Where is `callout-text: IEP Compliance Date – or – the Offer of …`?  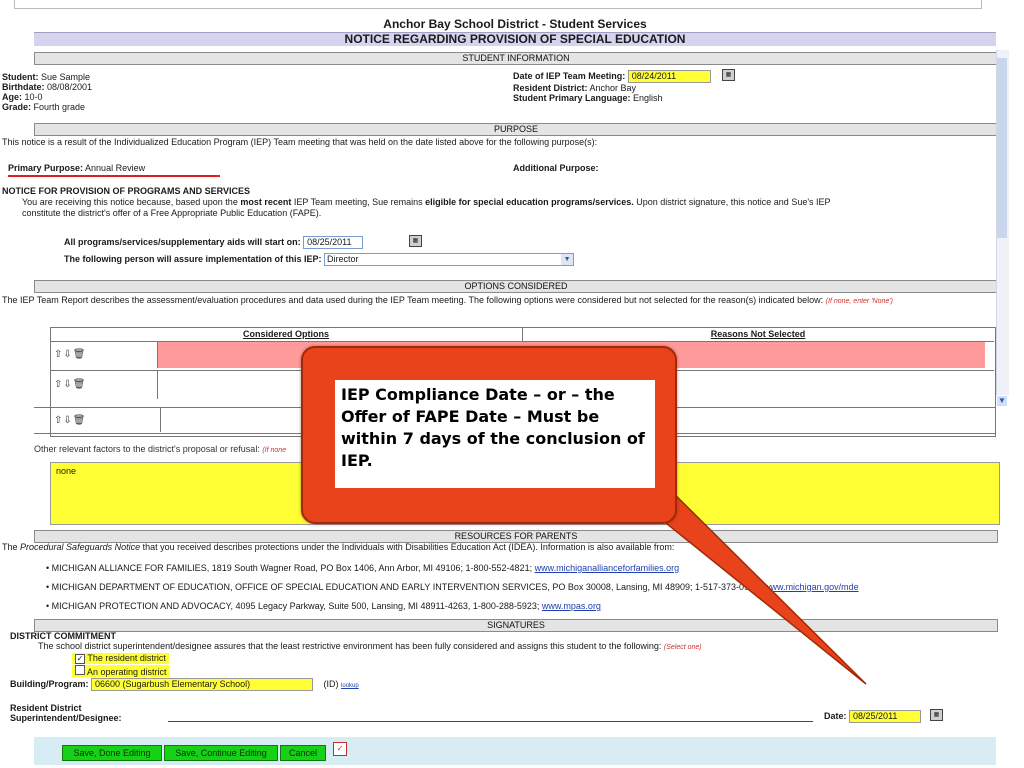 callout-text: IEP Compliance Date – or – the Offer of … is located at coordinates (493, 427).